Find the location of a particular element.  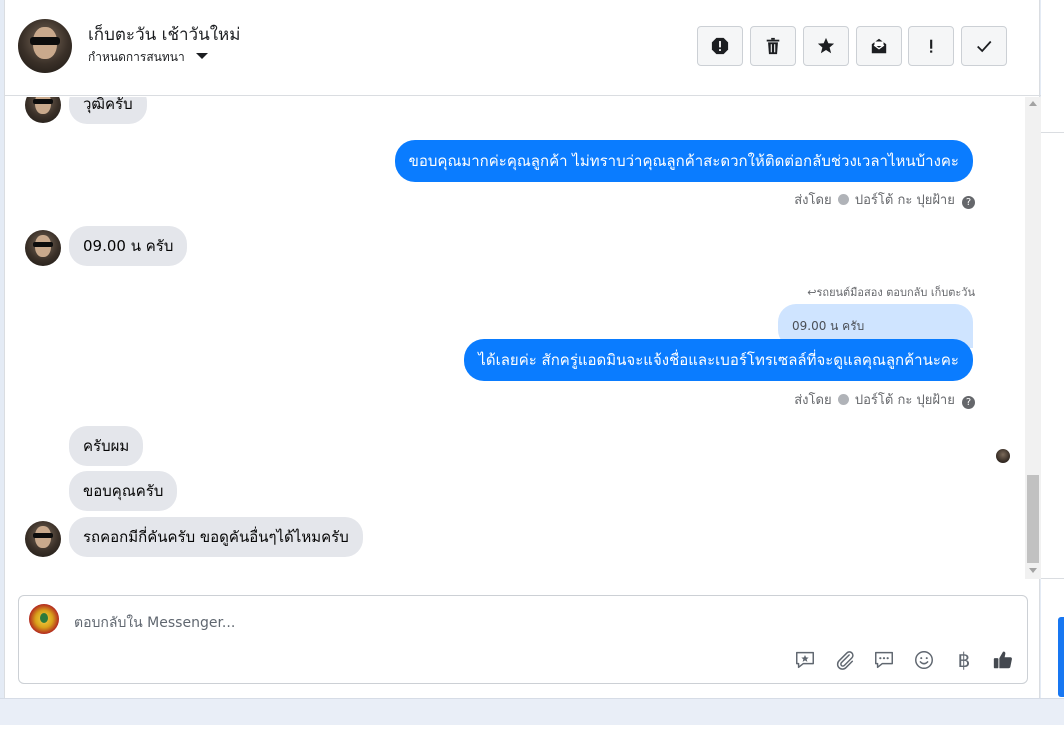

thumbs-up-icon is located at coordinates (1002, 660).